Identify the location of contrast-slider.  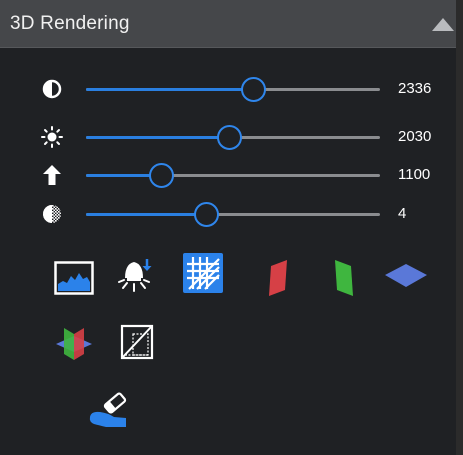
(233, 89).